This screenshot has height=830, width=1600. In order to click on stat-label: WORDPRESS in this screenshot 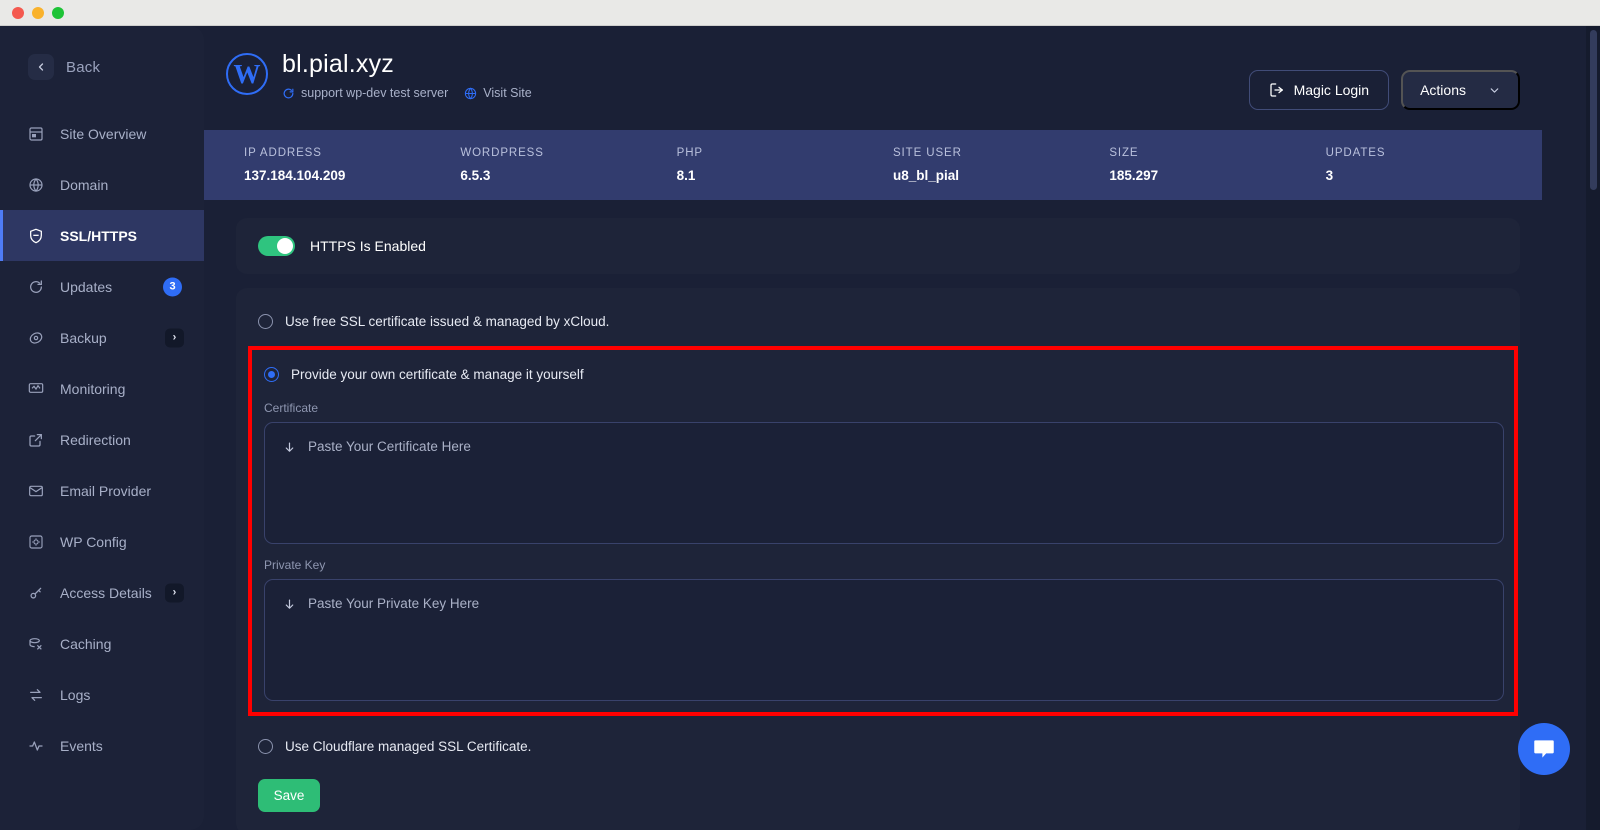, I will do `click(502, 153)`.